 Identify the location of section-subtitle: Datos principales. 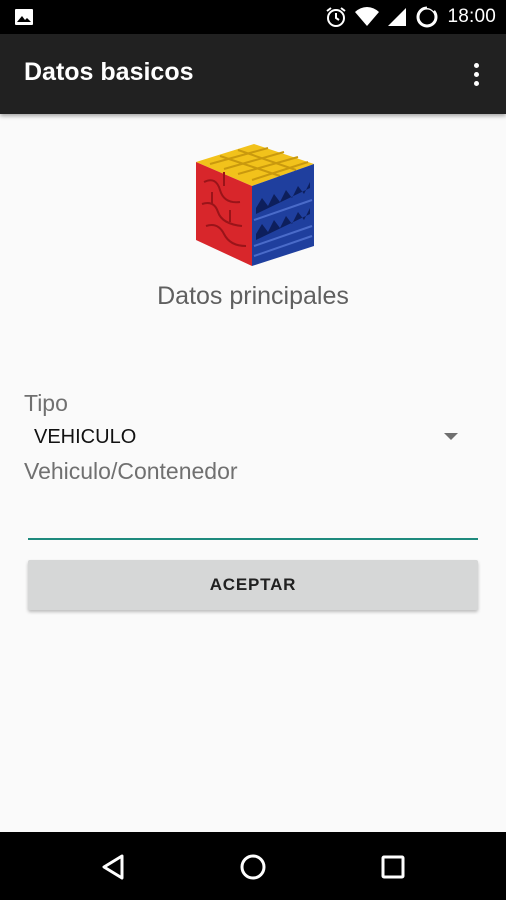
(253, 296).